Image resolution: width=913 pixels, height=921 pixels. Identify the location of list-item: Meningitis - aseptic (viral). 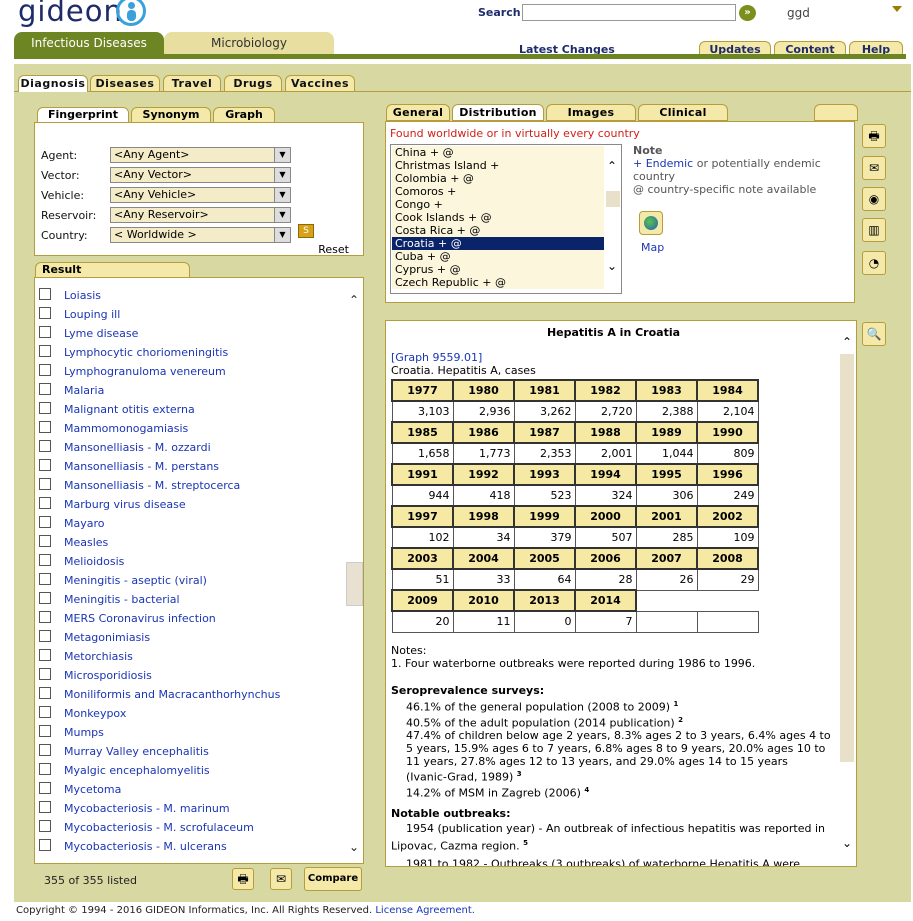
(194, 581).